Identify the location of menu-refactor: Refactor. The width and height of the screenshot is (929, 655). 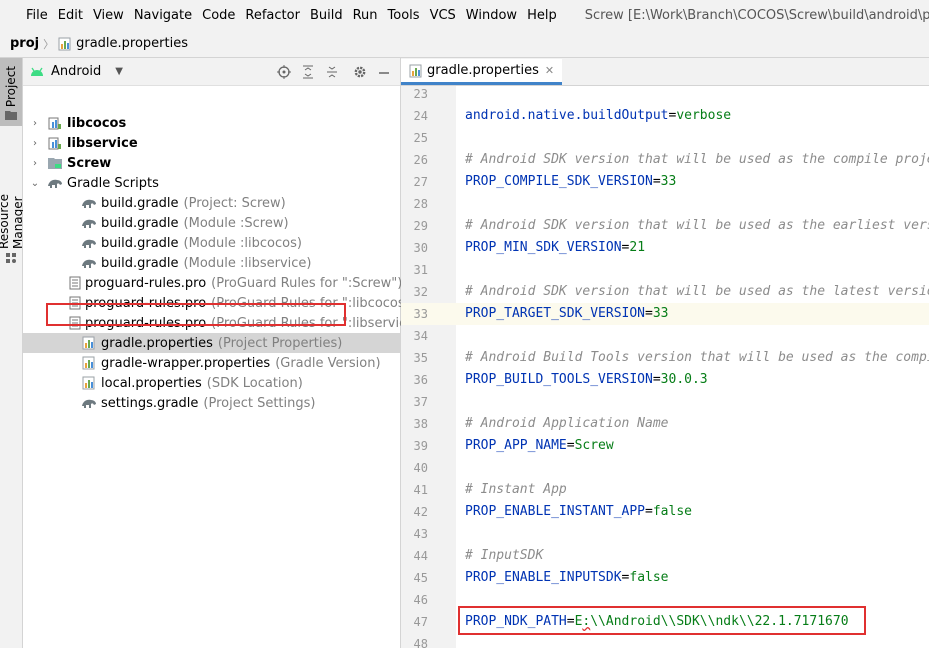
(272, 15).